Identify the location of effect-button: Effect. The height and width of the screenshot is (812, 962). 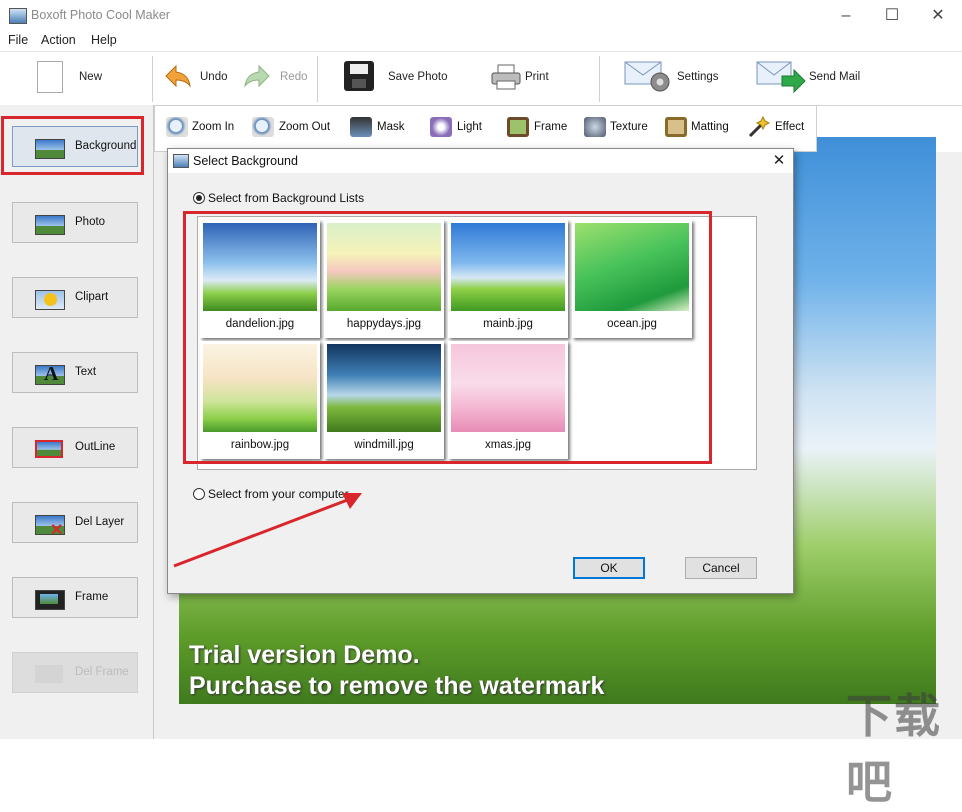
(789, 127).